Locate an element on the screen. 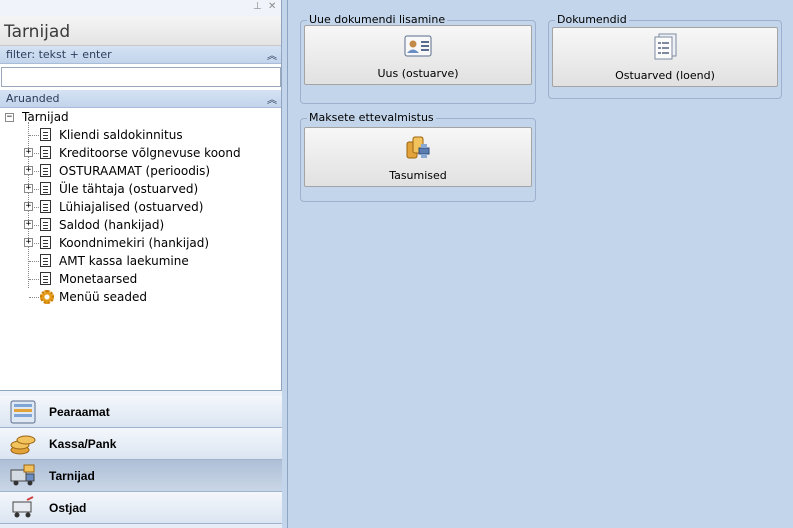 The height and width of the screenshot is (528, 793). group-title: Maksete ettevalmistus is located at coordinates (371, 117).